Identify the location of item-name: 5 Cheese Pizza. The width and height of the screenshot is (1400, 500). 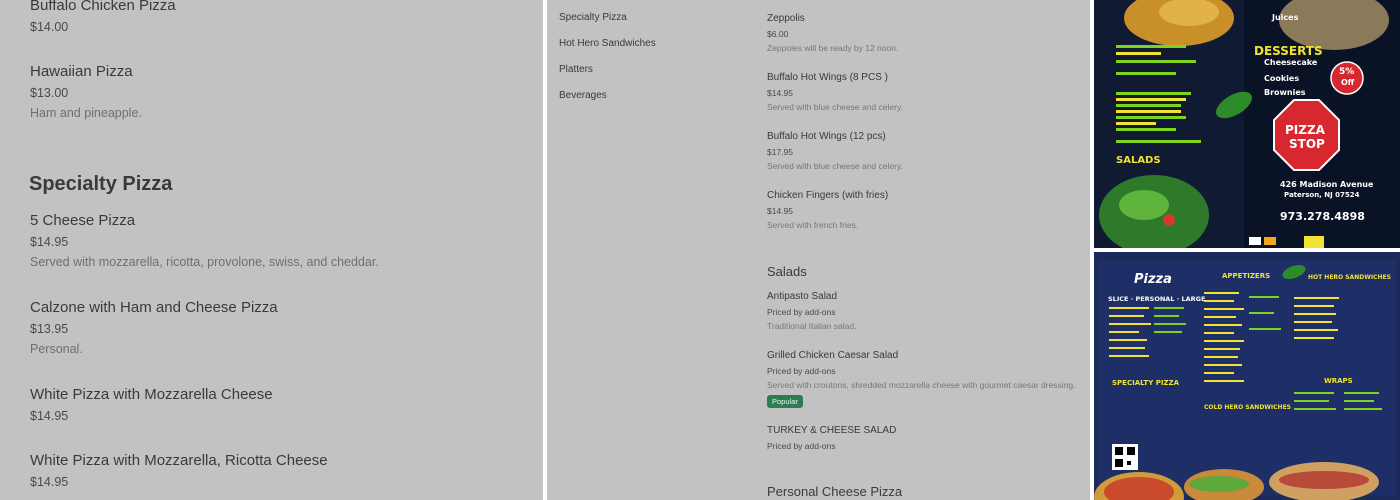
(83, 220).